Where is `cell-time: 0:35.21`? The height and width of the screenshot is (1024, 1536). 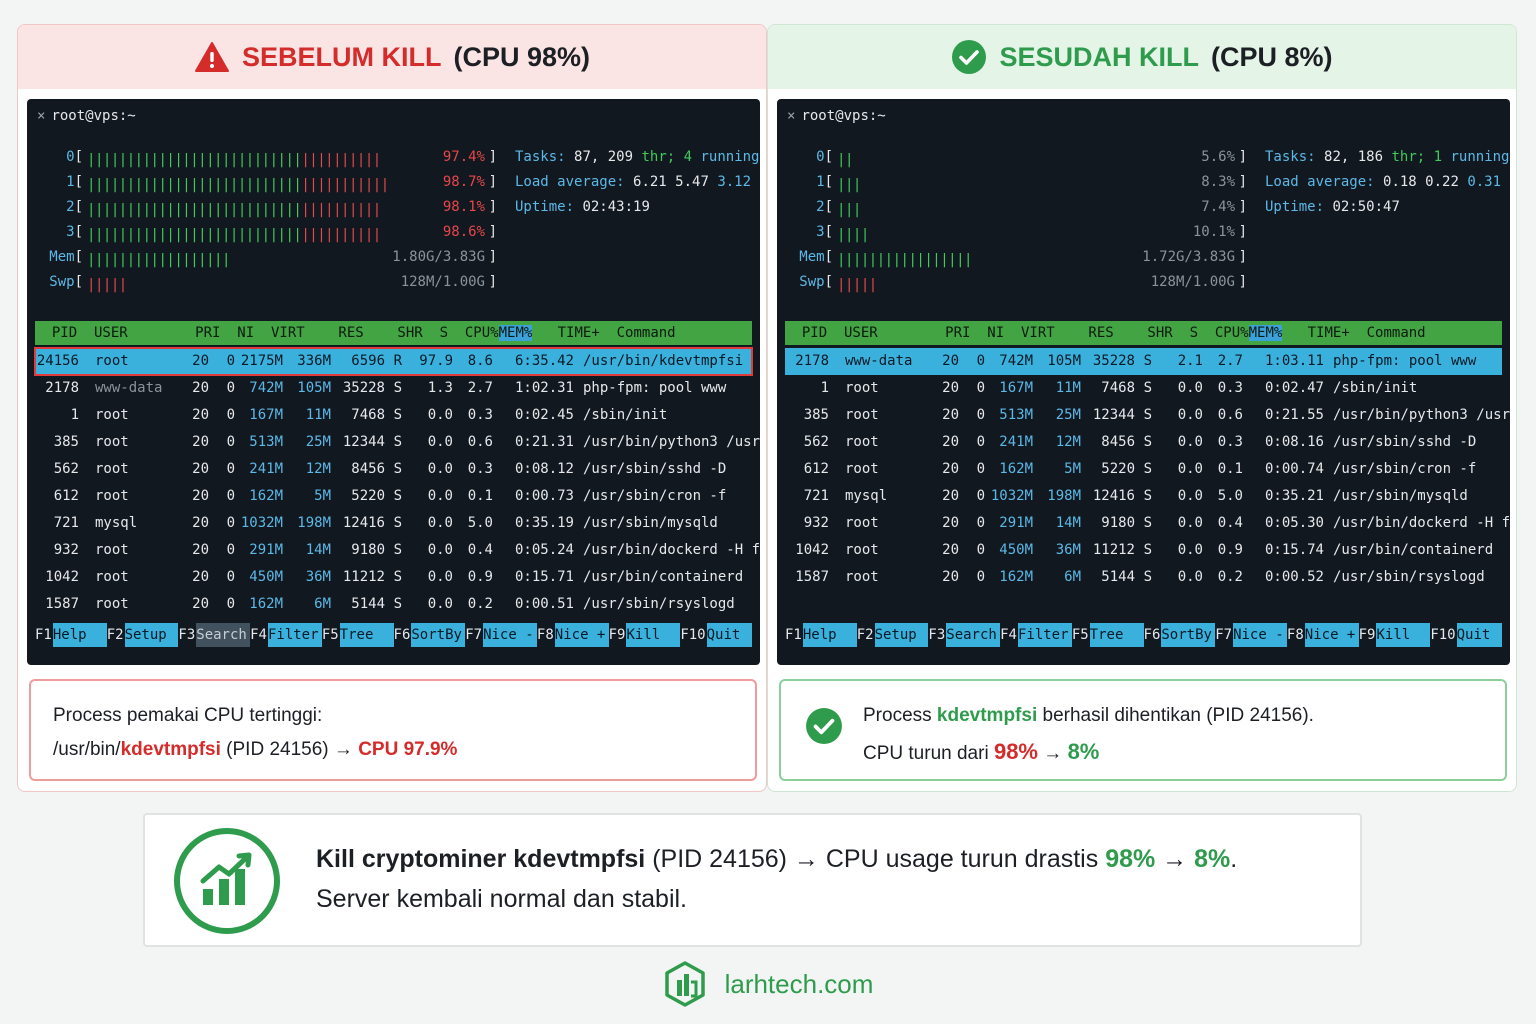 cell-time: 0:35.21 is located at coordinates (1294, 496).